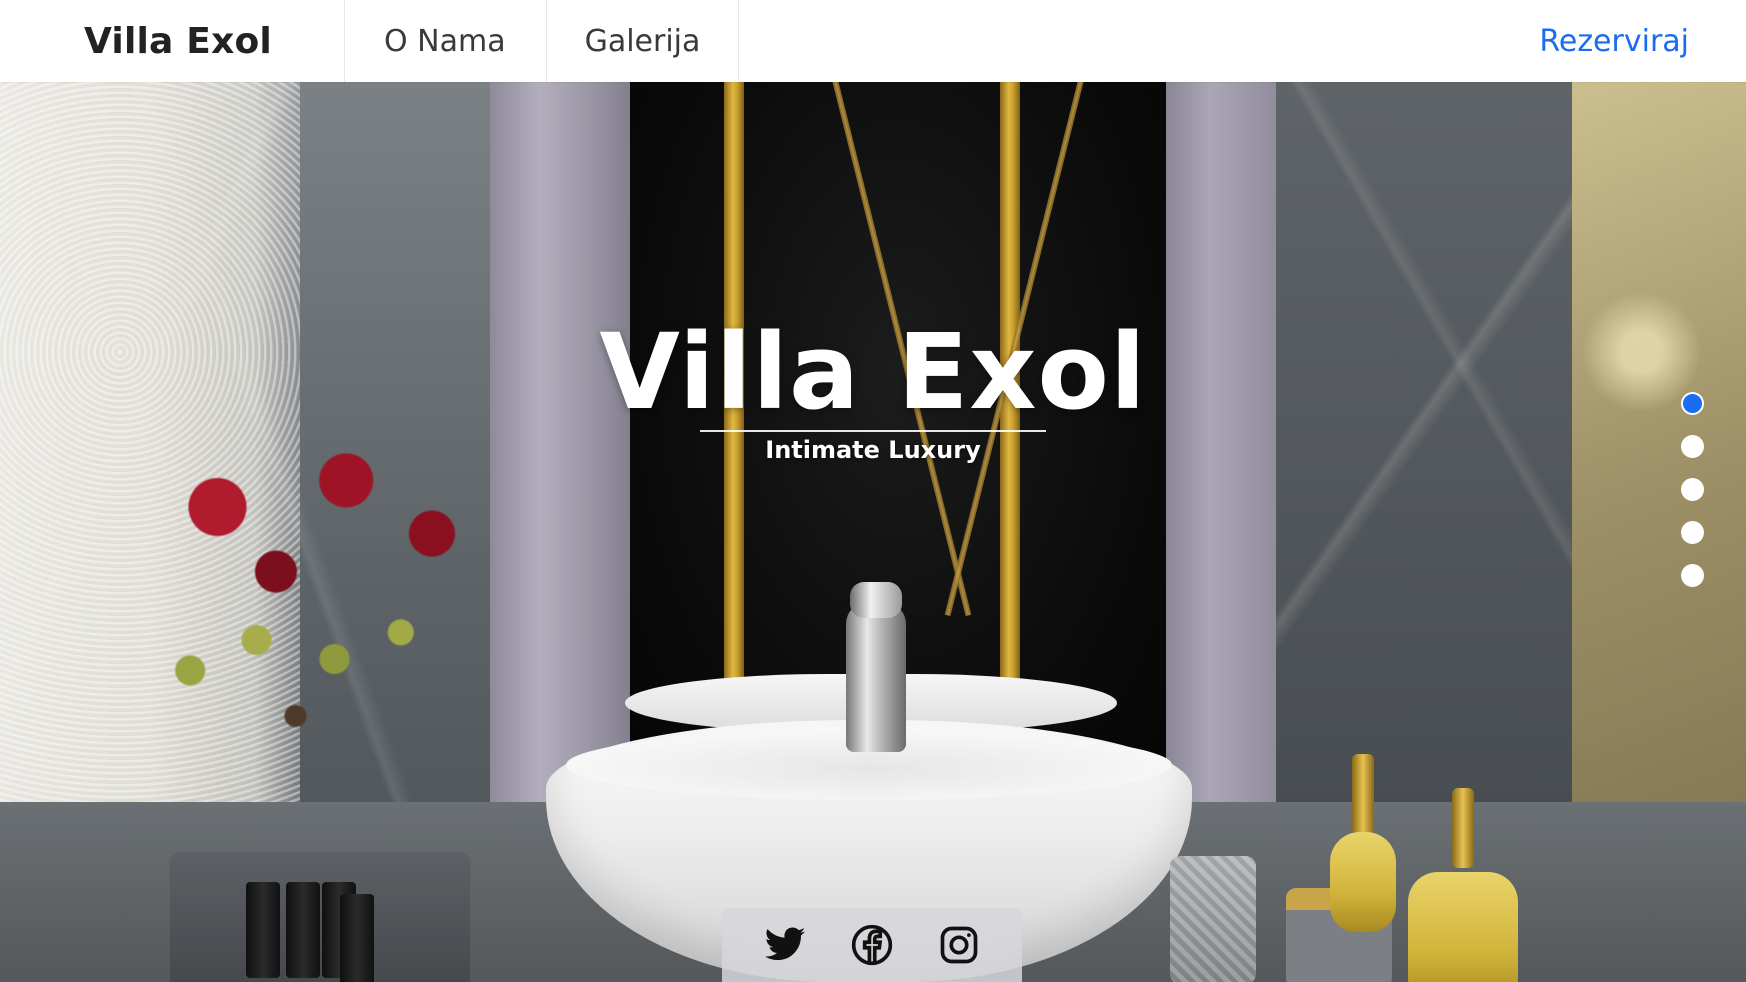  Describe the element at coordinates (446, 41) in the screenshot. I see `nav-link-o-nama: O Nama` at that location.